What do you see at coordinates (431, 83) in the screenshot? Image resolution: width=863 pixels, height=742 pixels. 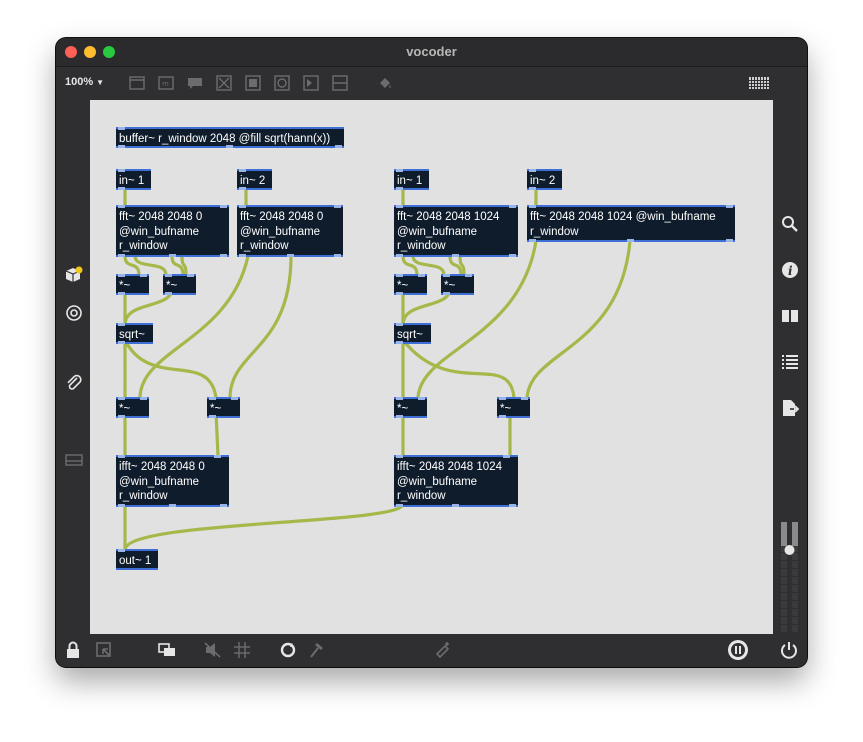 I see `top-toolbar: 100% ▼ m` at bounding box center [431, 83].